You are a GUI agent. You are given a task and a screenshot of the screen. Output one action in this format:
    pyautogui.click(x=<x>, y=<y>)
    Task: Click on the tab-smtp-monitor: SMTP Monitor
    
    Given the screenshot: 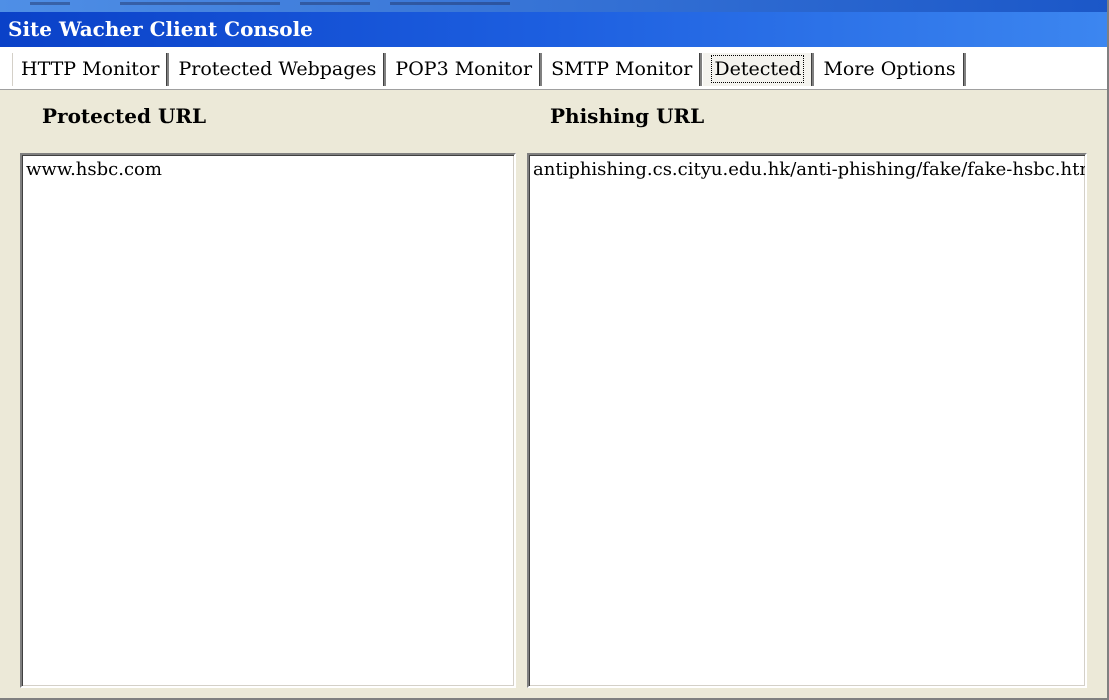 What is the action you would take?
    pyautogui.click(x=622, y=69)
    